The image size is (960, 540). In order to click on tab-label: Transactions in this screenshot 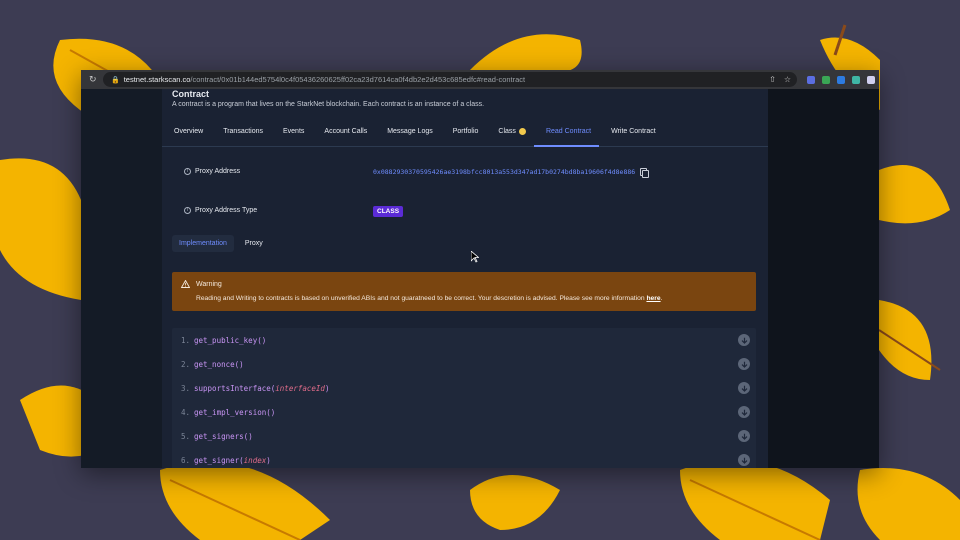, I will do `click(243, 131)`.